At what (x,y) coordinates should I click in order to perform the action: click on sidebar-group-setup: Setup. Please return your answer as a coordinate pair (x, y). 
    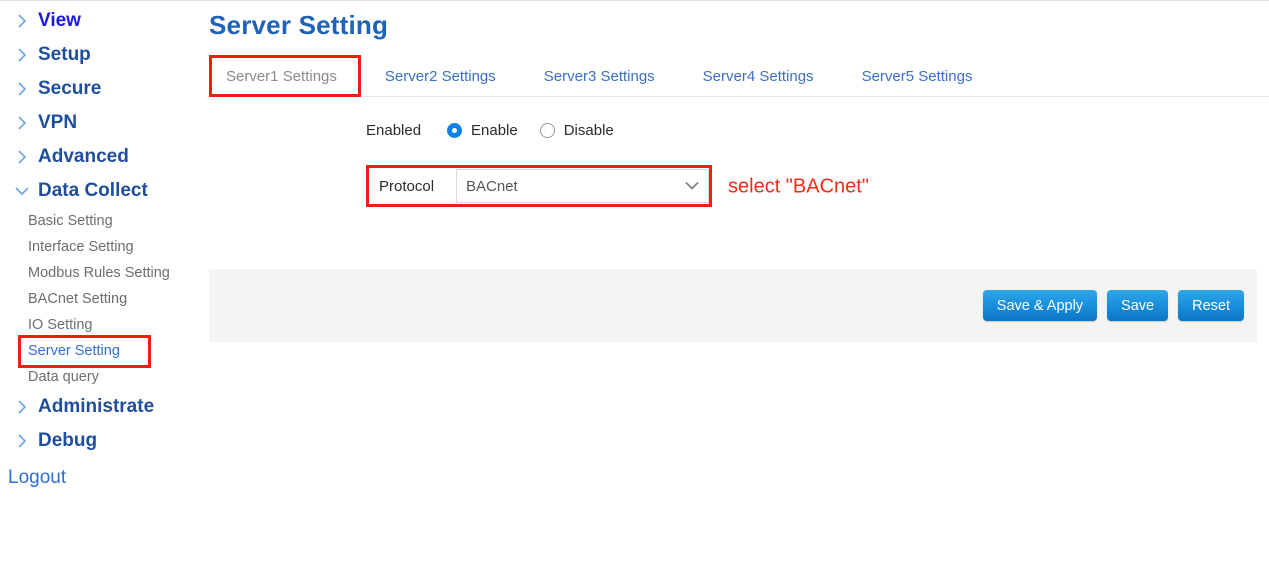
    Looking at the image, I should click on (100, 55).